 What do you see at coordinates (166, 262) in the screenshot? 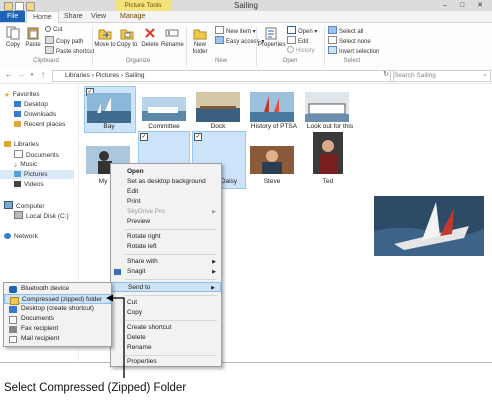
I see `menu-share-with: Share with ▶` at bounding box center [166, 262].